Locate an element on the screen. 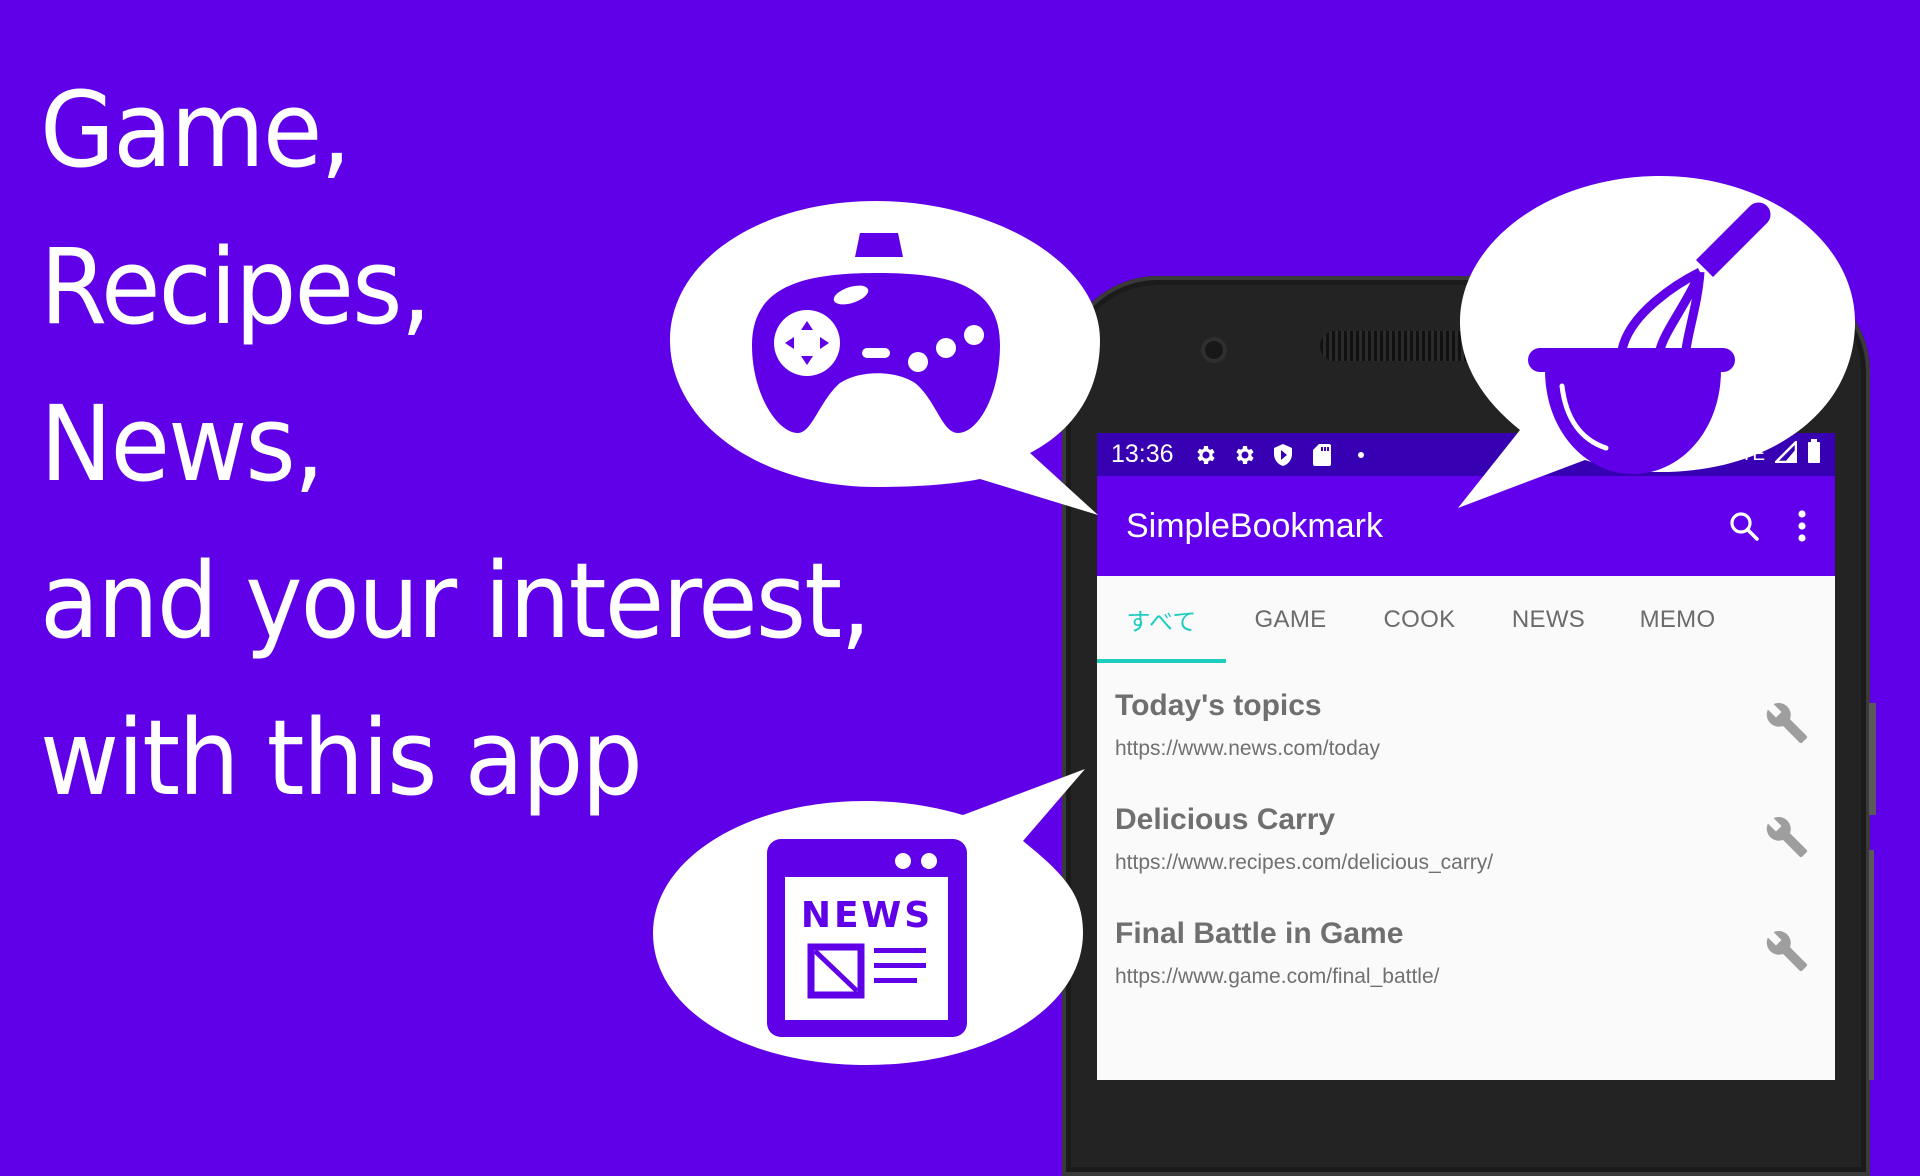  headline-line: Game, is located at coordinates (195, 130).